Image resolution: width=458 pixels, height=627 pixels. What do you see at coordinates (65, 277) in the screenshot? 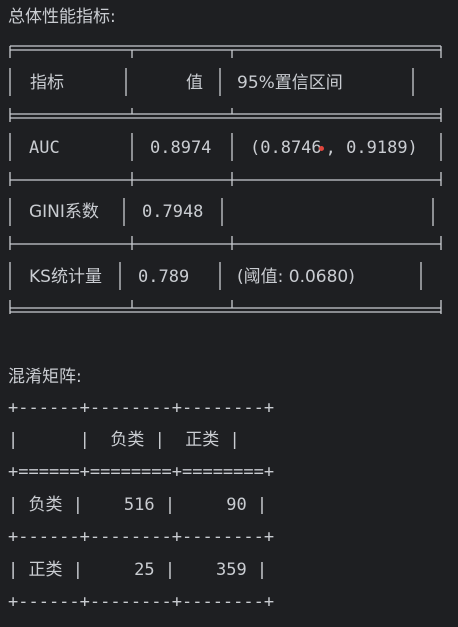
I see `row-ks-metric: KS统计量` at bounding box center [65, 277].